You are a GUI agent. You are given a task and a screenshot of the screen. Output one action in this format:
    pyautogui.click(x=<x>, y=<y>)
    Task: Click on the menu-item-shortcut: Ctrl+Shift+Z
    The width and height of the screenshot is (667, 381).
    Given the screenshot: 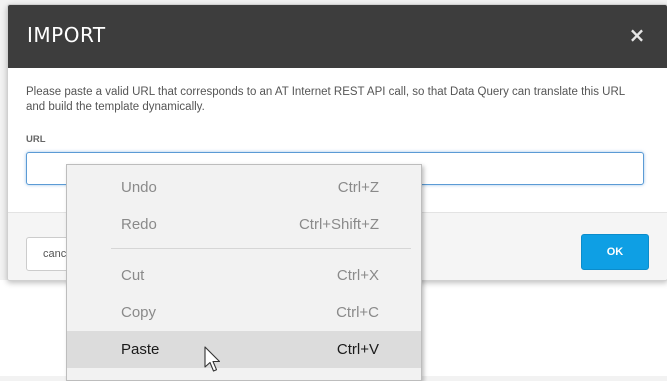 What is the action you would take?
    pyautogui.click(x=338, y=224)
    